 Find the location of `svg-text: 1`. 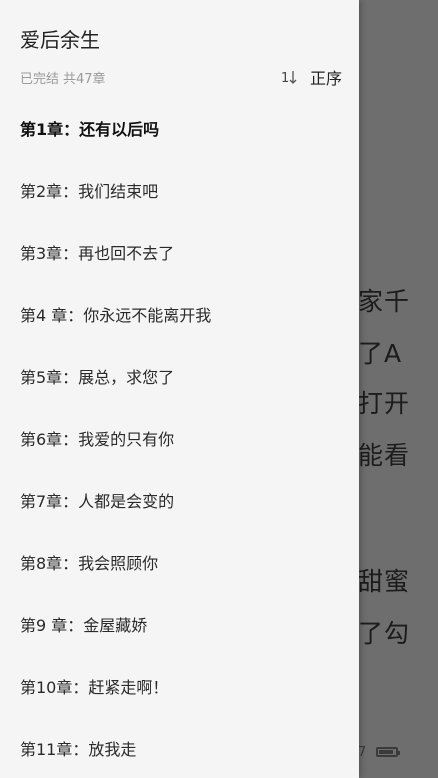

svg-text: 1 is located at coordinates (285, 78).